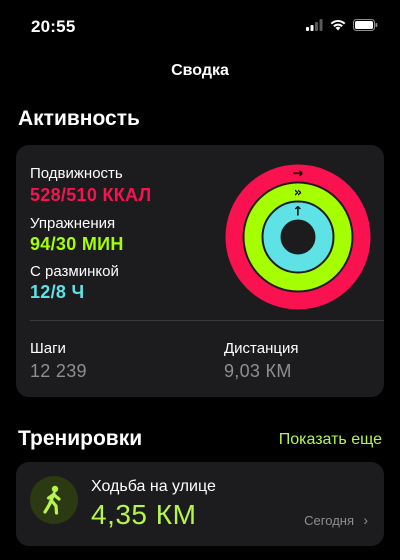 This screenshot has height=560, width=400. Describe the element at coordinates (298, 174) in the screenshot. I see `move-ring-arrow-icon: →` at that location.